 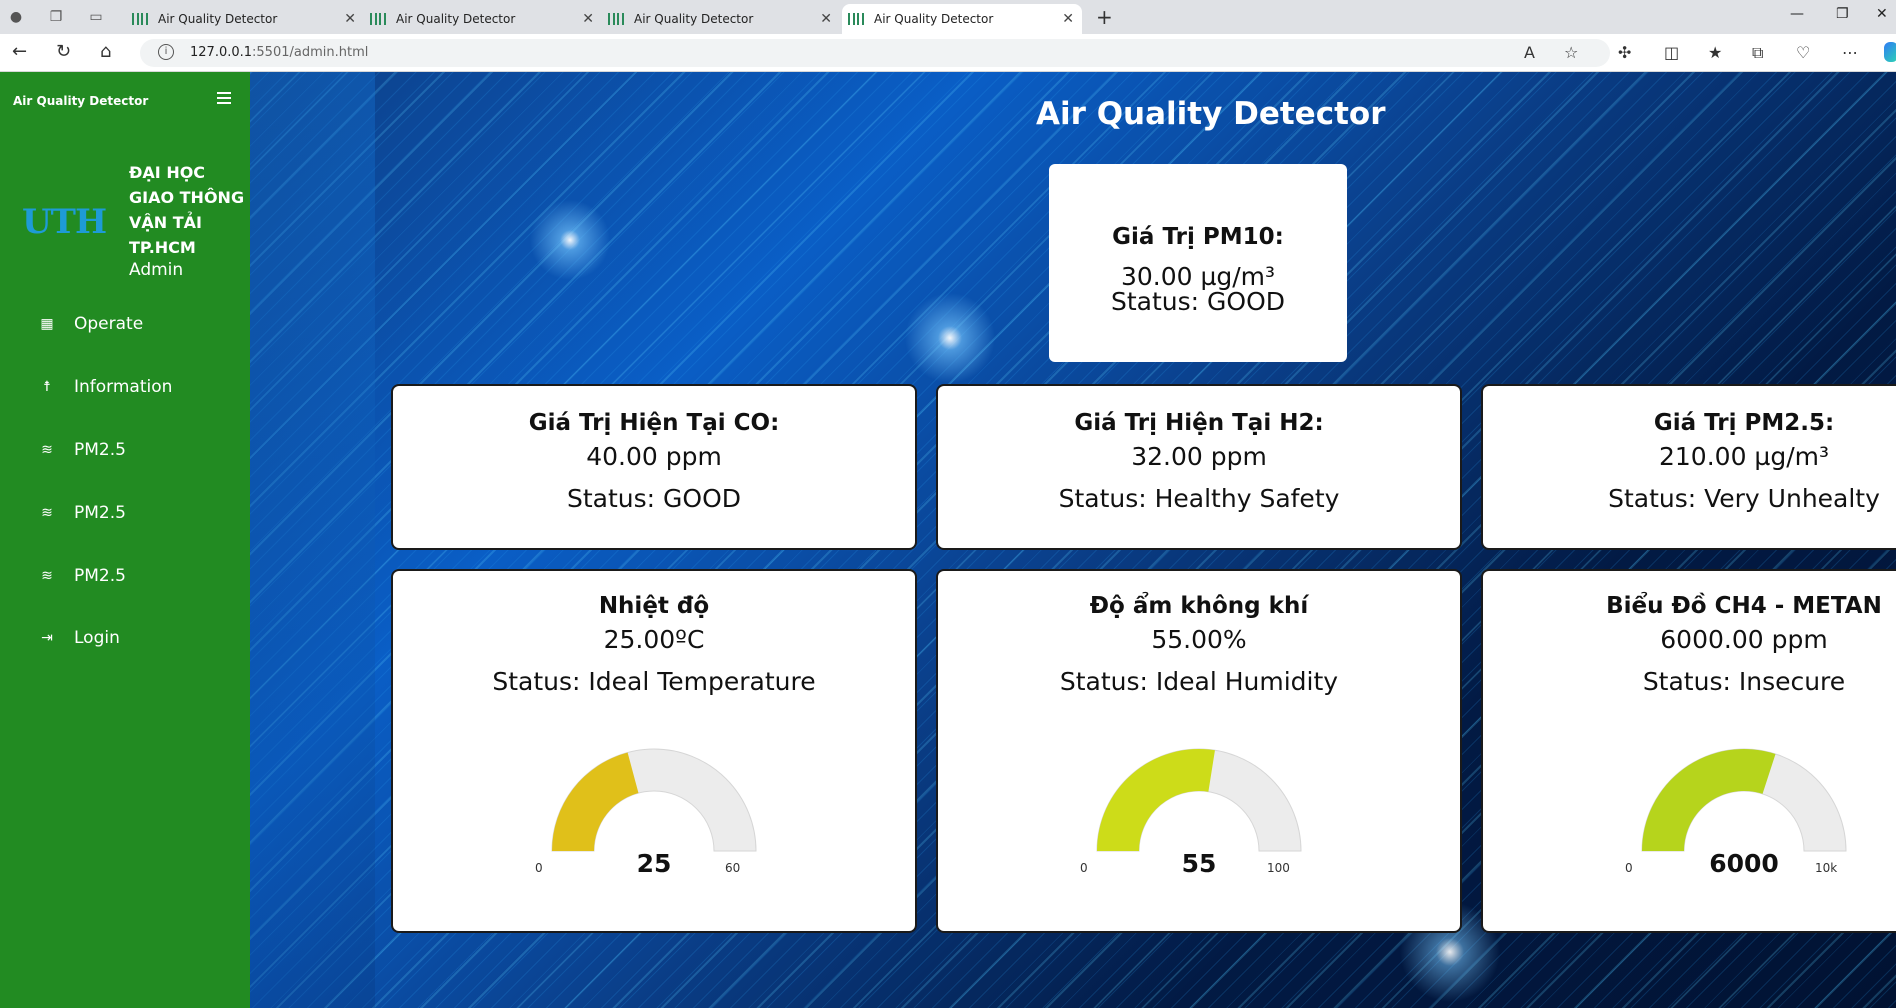 What do you see at coordinates (156, 270) in the screenshot?
I see `user-role: Admin` at bounding box center [156, 270].